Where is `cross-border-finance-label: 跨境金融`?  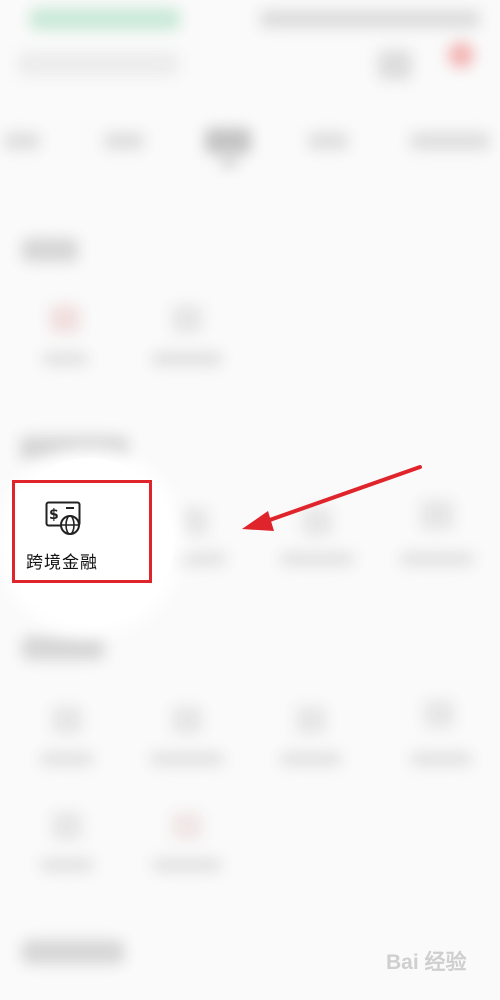
cross-border-finance-label: 跨境金融 is located at coordinates (62, 560).